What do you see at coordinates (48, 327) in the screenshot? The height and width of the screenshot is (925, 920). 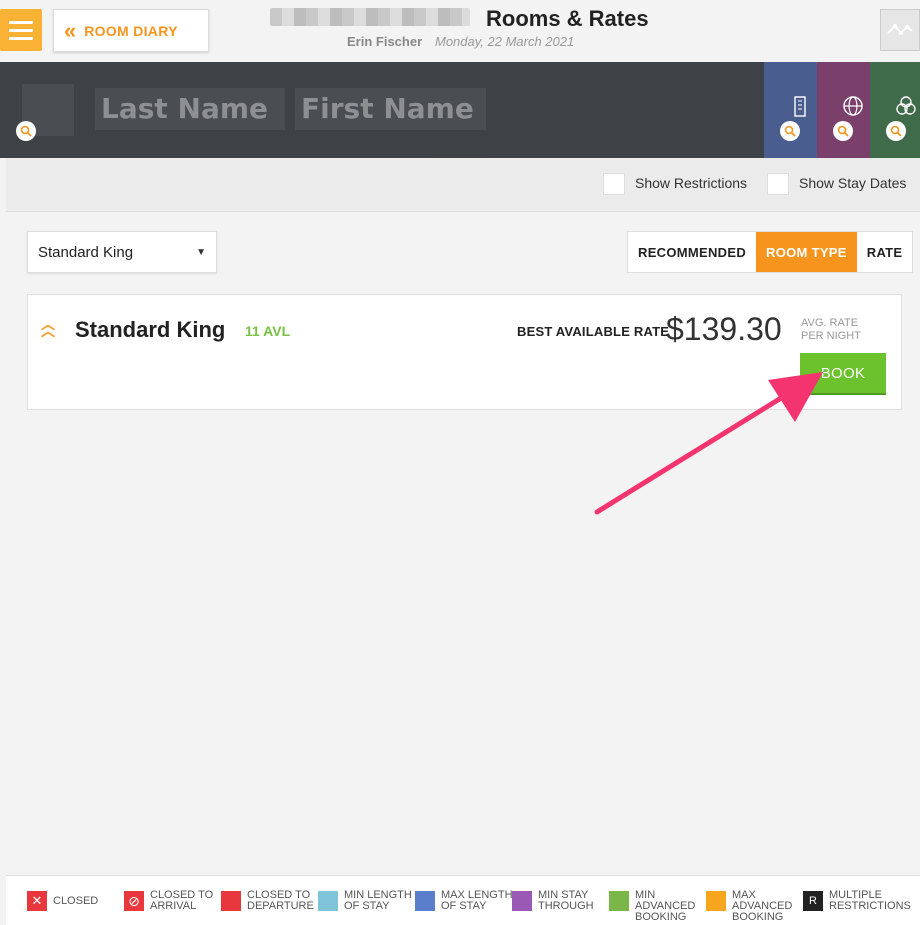 I see `double-chevron-up-icon: ︿ ︿` at bounding box center [48, 327].